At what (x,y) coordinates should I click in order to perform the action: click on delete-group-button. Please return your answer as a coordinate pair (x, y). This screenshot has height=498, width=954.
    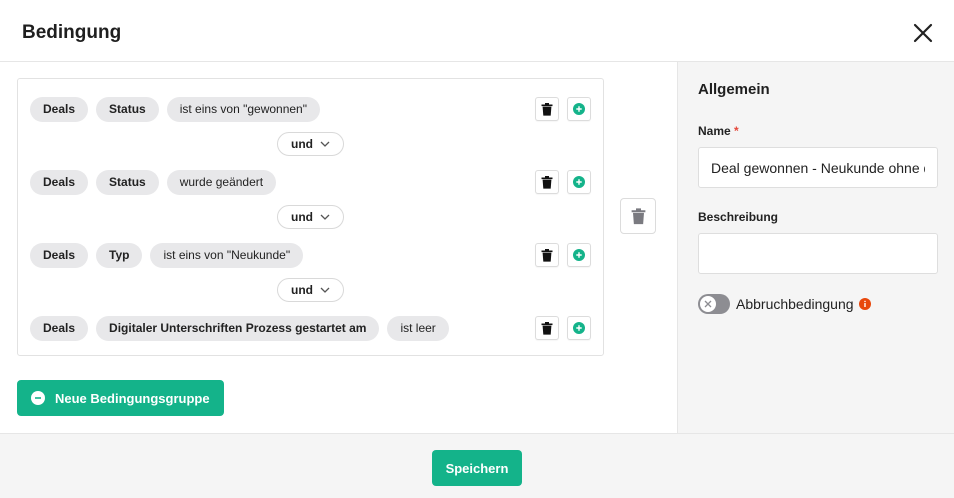
    Looking at the image, I should click on (638, 216).